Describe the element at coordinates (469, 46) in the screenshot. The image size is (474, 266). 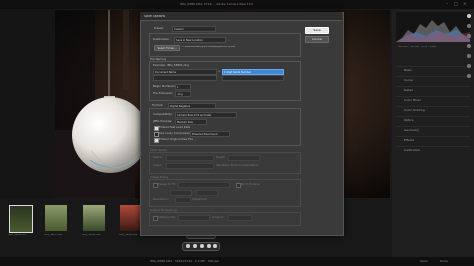
I see `mask-icon` at that location.